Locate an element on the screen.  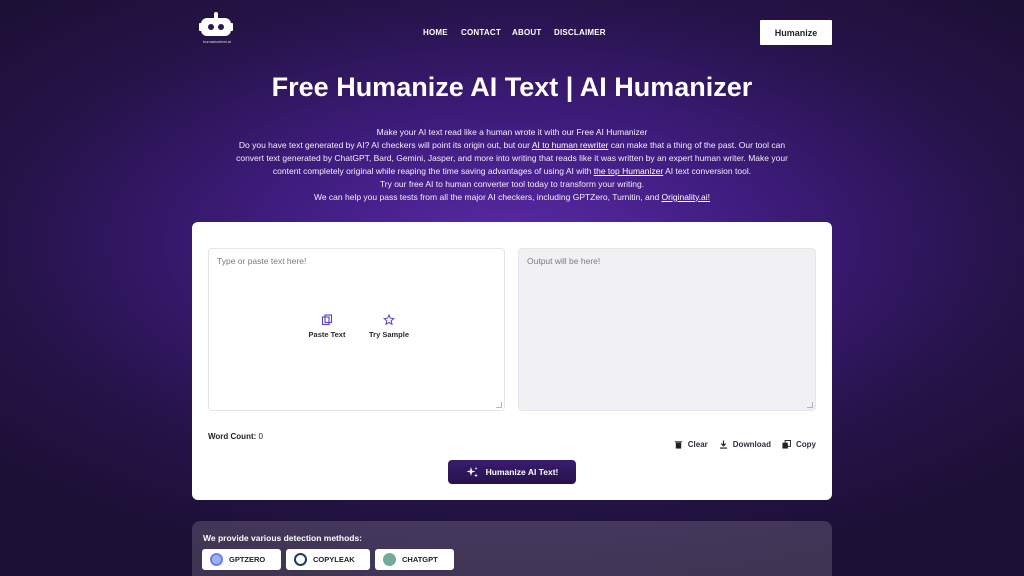
originality-link: Originality.ai! is located at coordinates (686, 197).